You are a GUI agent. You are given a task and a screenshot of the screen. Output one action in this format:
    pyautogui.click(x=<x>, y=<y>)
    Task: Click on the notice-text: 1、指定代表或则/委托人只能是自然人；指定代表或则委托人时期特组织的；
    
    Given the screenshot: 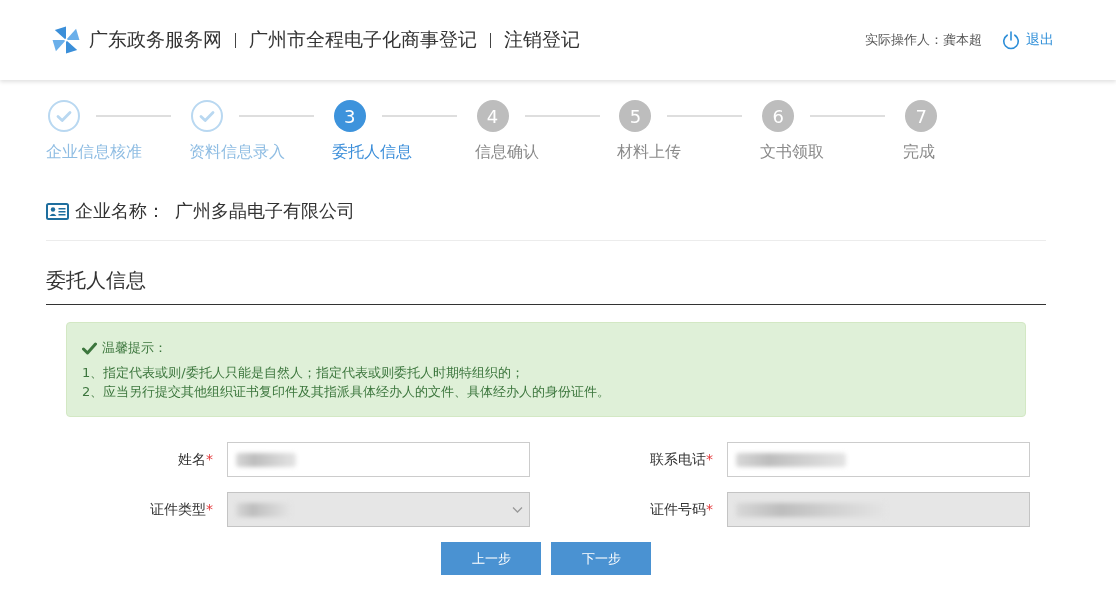 What is the action you would take?
    pyautogui.click(x=303, y=373)
    